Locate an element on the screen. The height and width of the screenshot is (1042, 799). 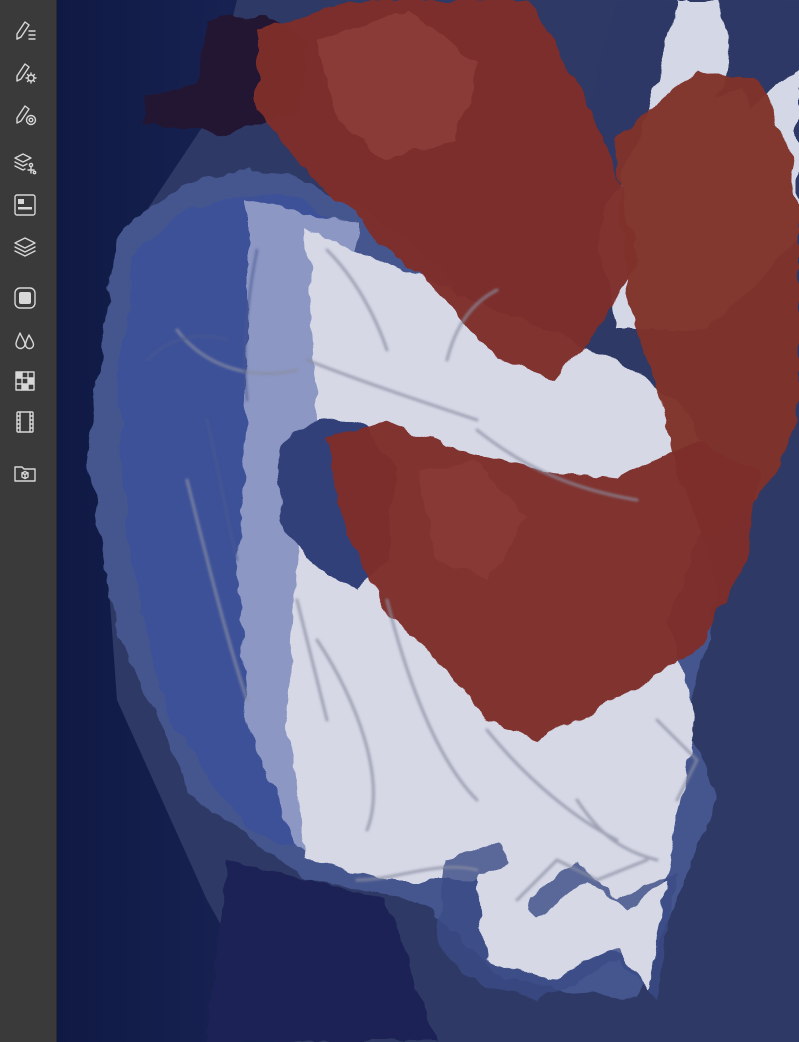
box-folder-icon is located at coordinates (25, 473).